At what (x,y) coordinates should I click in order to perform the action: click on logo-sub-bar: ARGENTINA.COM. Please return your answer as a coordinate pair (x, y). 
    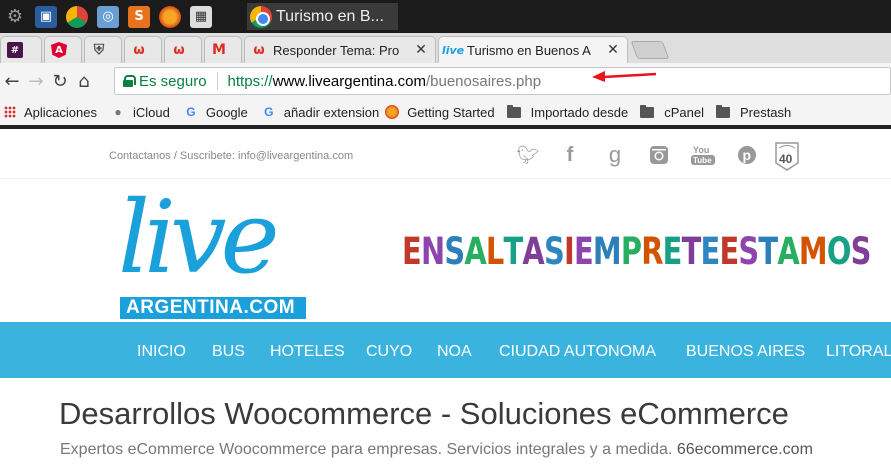
    Looking at the image, I should click on (213, 308).